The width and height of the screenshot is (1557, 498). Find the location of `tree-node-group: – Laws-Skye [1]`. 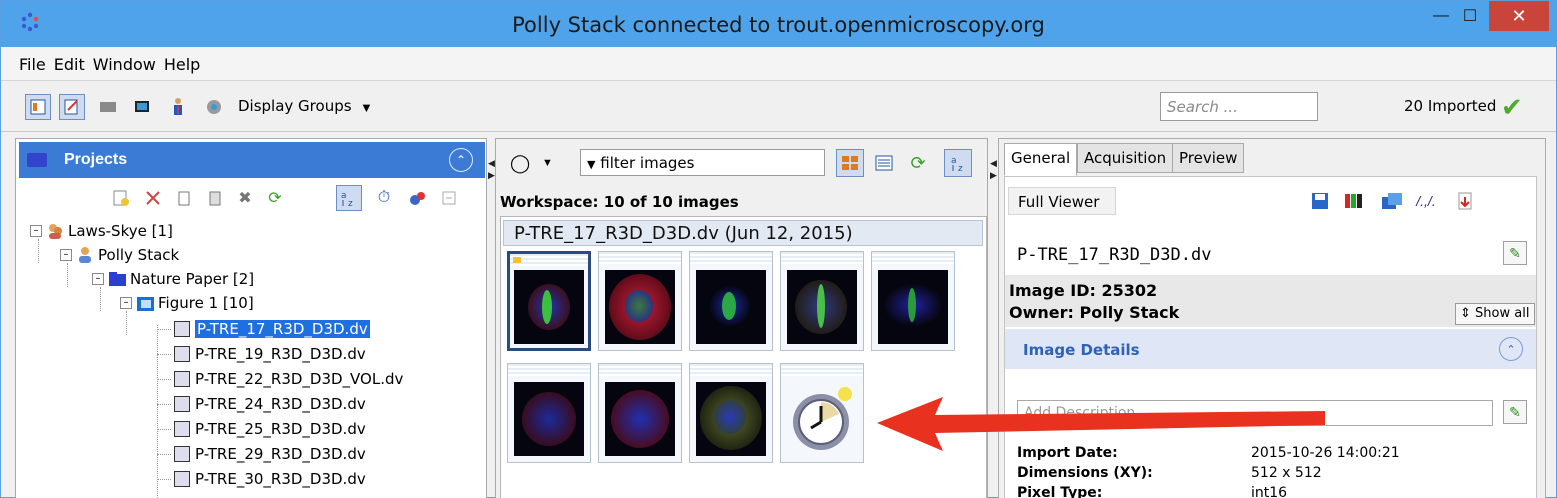

tree-node-group: – Laws-Skye [1] is located at coordinates (101, 231).